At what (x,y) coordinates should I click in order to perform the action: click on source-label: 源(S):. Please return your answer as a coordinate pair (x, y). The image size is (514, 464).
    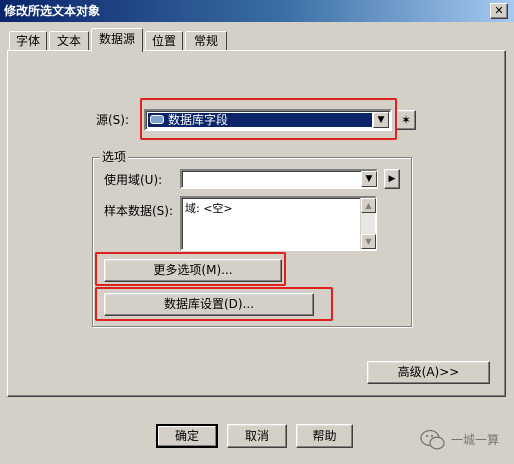
    Looking at the image, I should click on (113, 120).